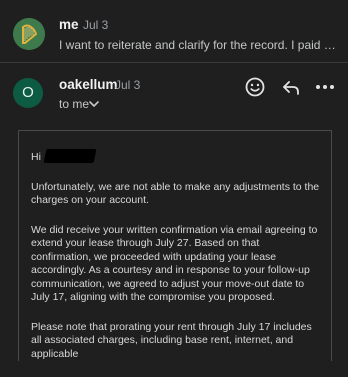 The width and height of the screenshot is (348, 377). Describe the element at coordinates (325, 87) in the screenshot. I see `more-dots-icon` at that location.